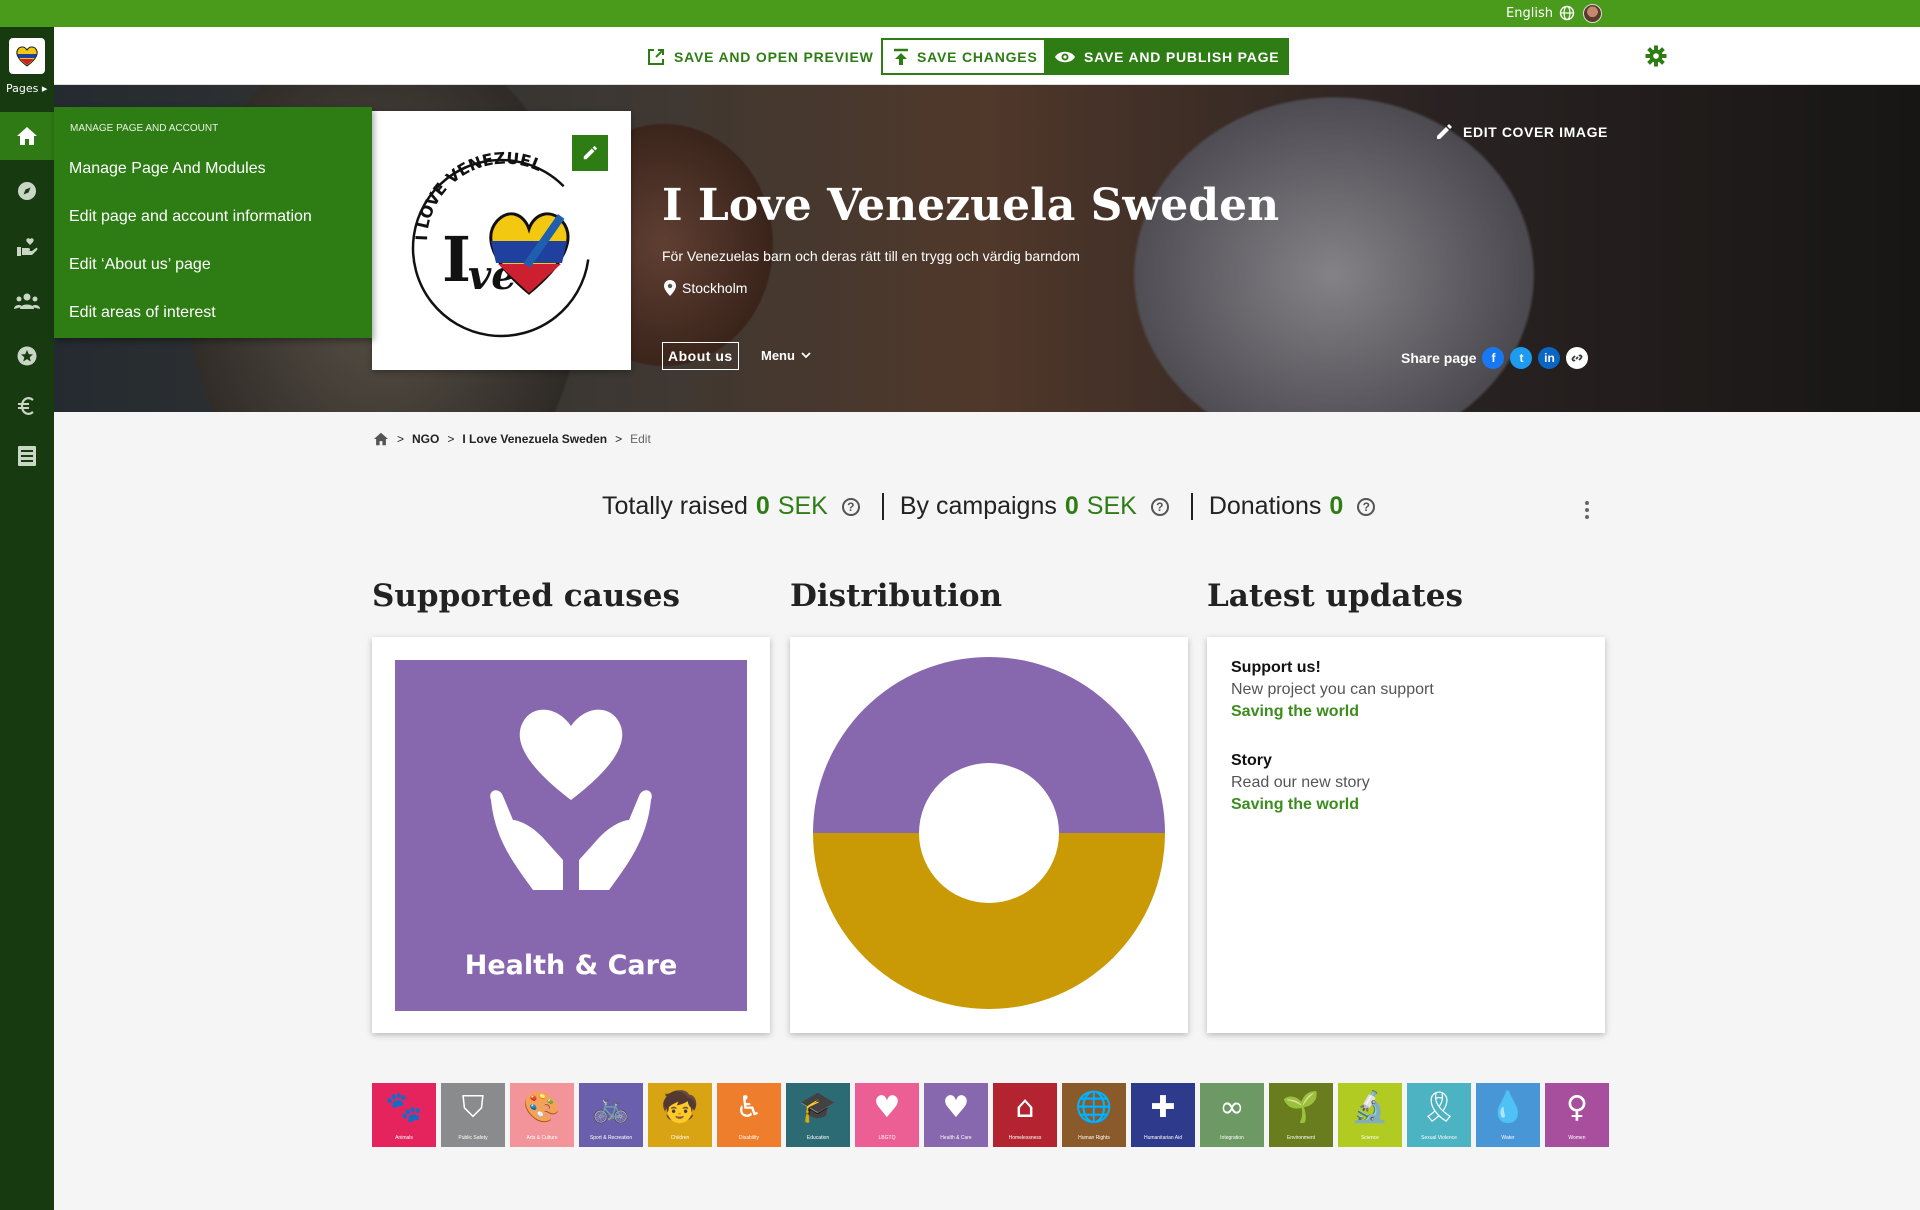  Describe the element at coordinates (1276, 667) in the screenshot. I see `update-title: Support us!` at that location.